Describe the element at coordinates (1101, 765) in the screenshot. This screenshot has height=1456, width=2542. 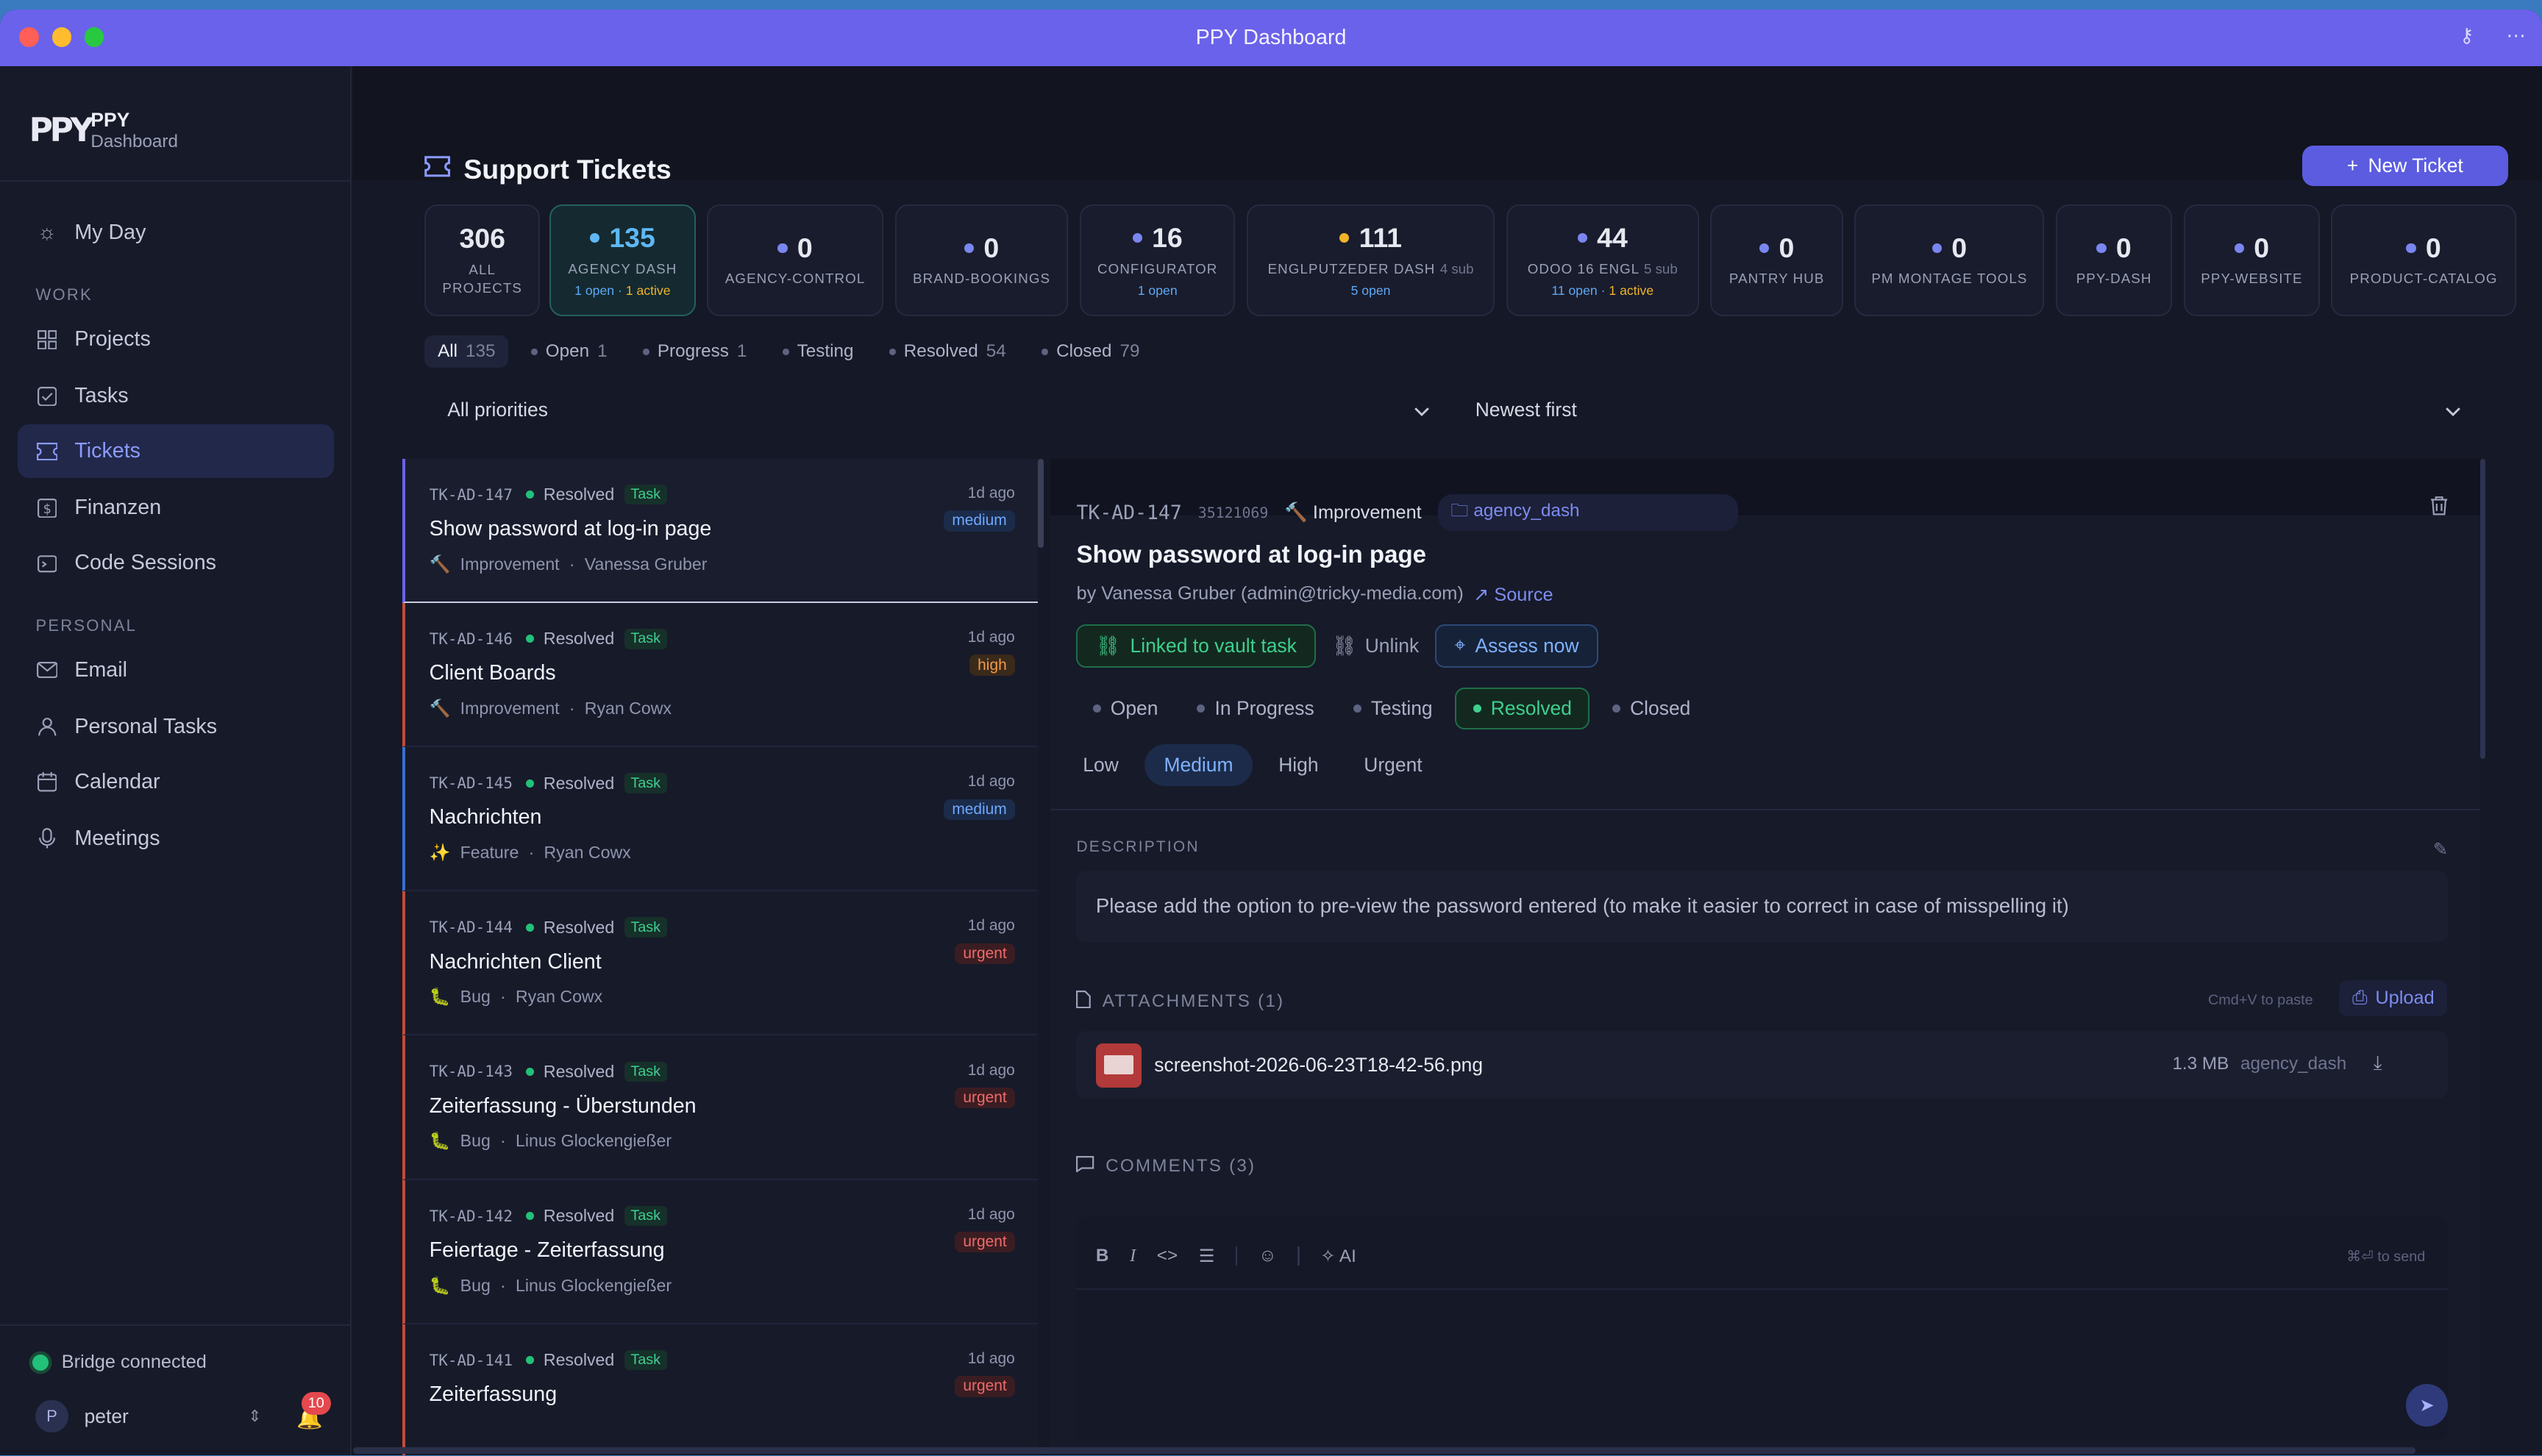
I see `priority-low-button: Low` at that location.